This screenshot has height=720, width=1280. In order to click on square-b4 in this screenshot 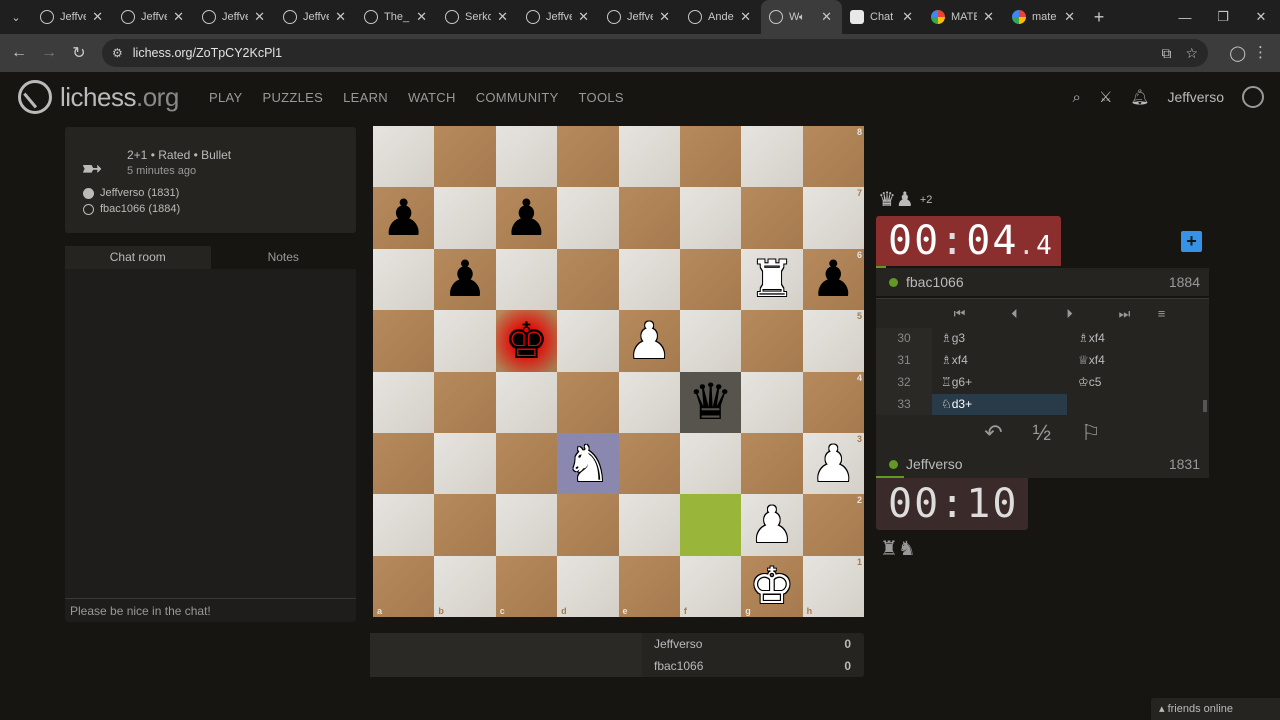, I will do `click(465, 402)`.